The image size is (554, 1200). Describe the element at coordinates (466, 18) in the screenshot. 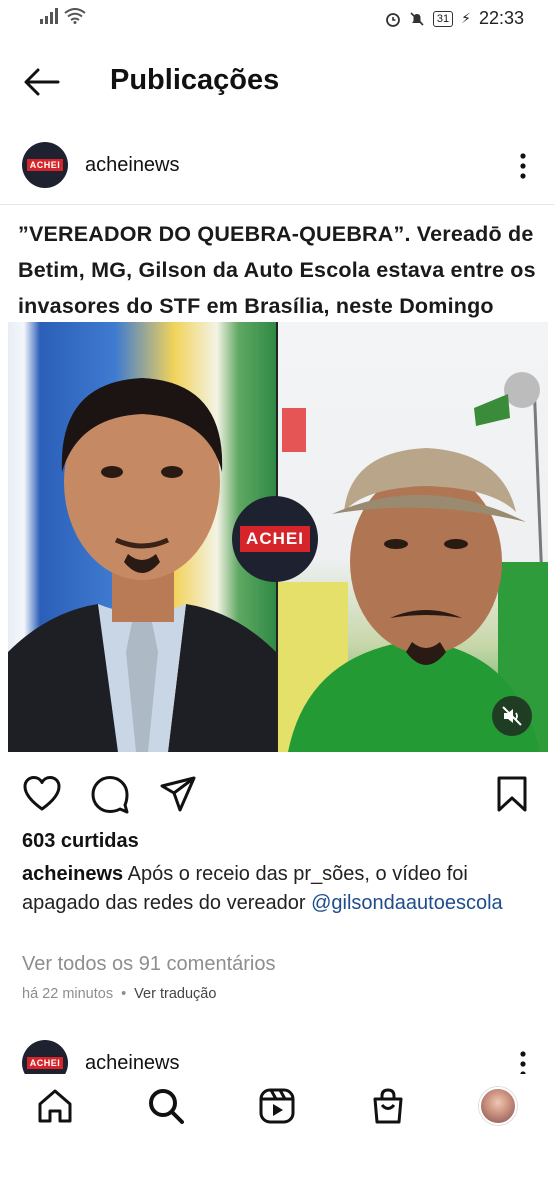

I see `charging-icon: ⚡` at that location.